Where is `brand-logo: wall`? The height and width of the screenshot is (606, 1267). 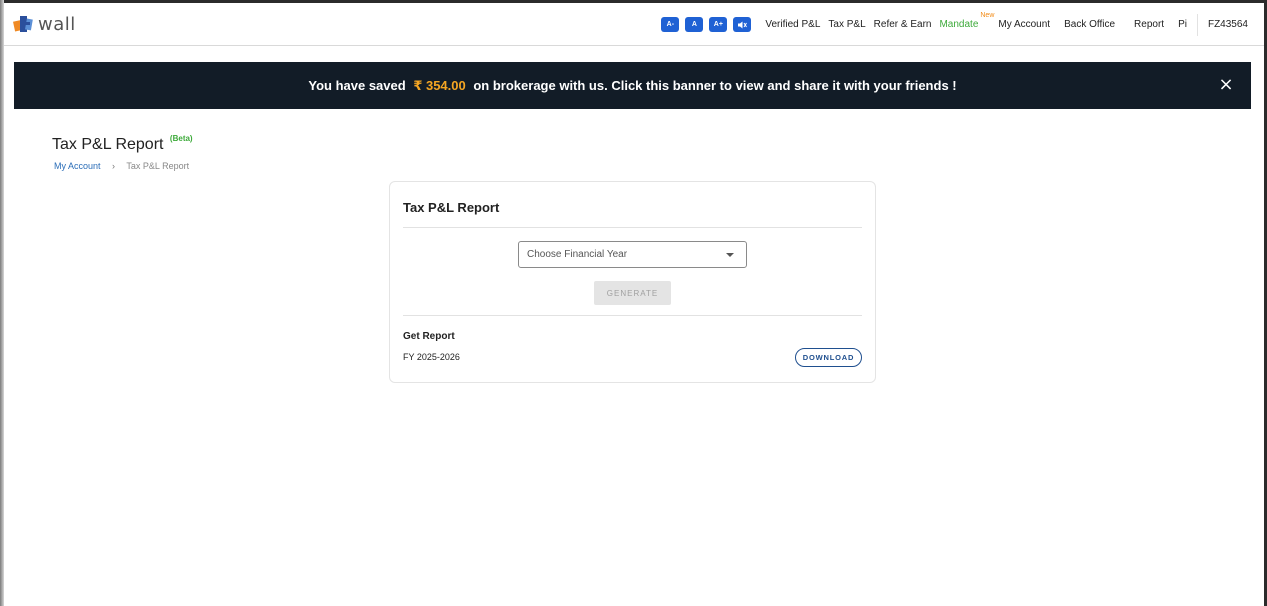 brand-logo: wall is located at coordinates (44, 24).